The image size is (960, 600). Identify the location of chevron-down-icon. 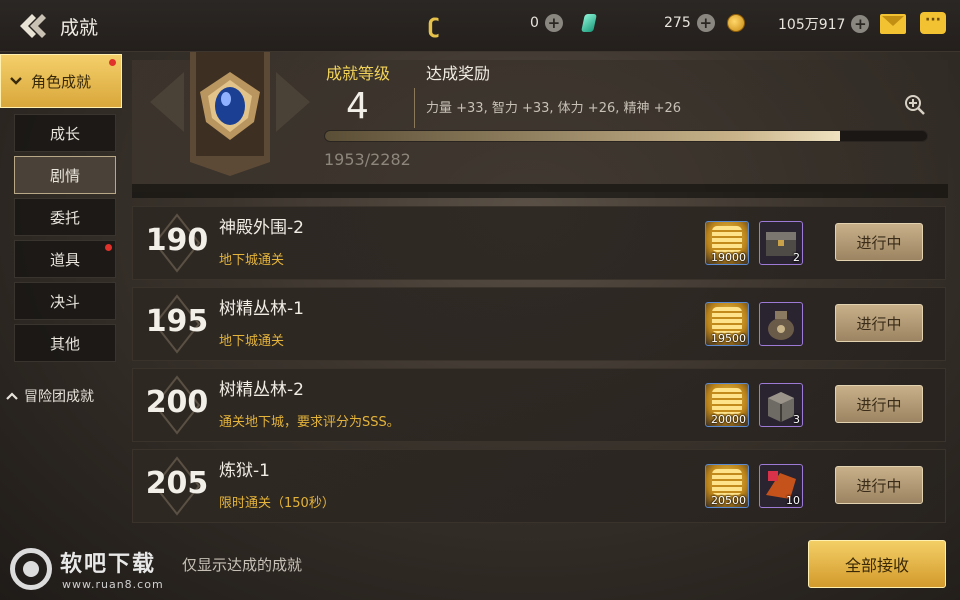
(16, 81).